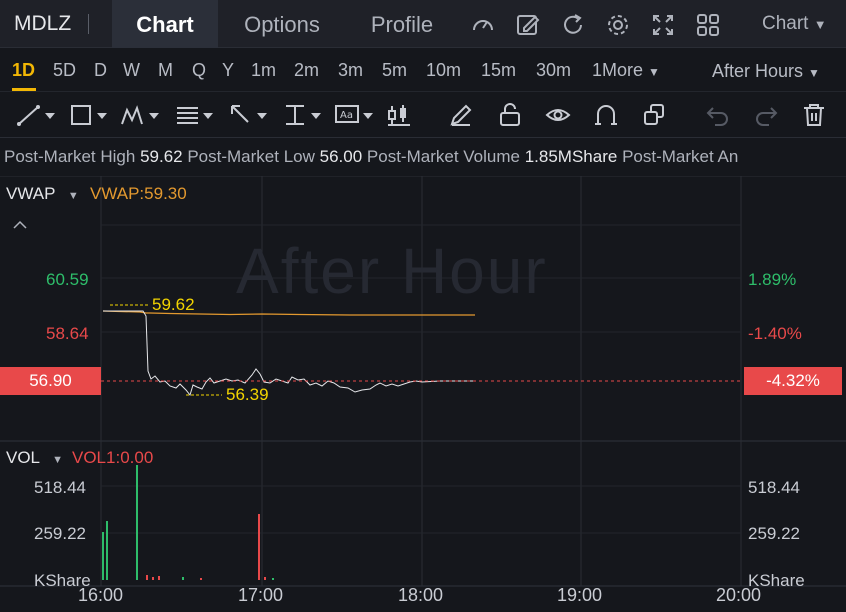 This screenshot has width=846, height=612. What do you see at coordinates (399, 115) in the screenshot?
I see `candles-tool-icon` at bounding box center [399, 115].